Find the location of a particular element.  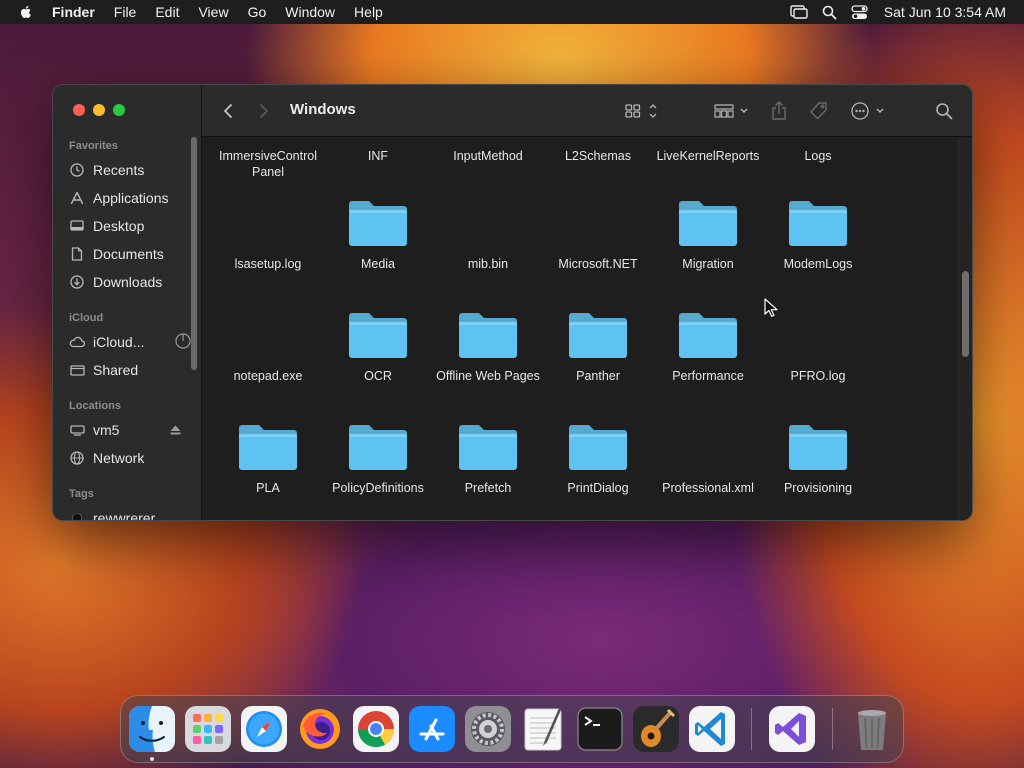

textedit-icon is located at coordinates (544, 729).